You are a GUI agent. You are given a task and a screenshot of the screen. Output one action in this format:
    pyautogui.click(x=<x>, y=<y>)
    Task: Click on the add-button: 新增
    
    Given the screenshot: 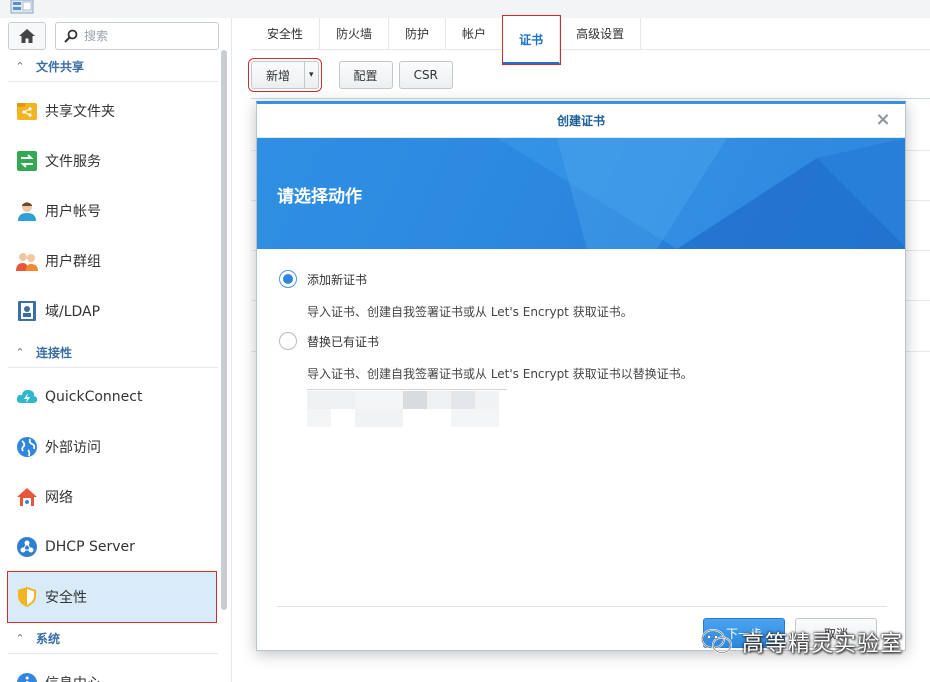 What is the action you would take?
    pyautogui.click(x=278, y=75)
    